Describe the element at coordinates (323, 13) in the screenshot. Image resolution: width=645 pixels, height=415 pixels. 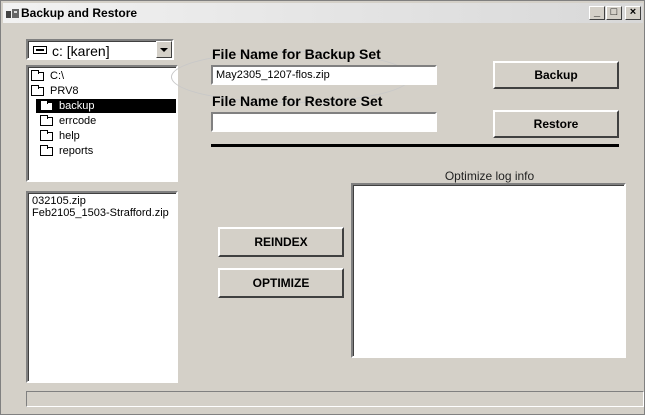
I see `title-bar: Backup and Restore _ □ ×` at that location.